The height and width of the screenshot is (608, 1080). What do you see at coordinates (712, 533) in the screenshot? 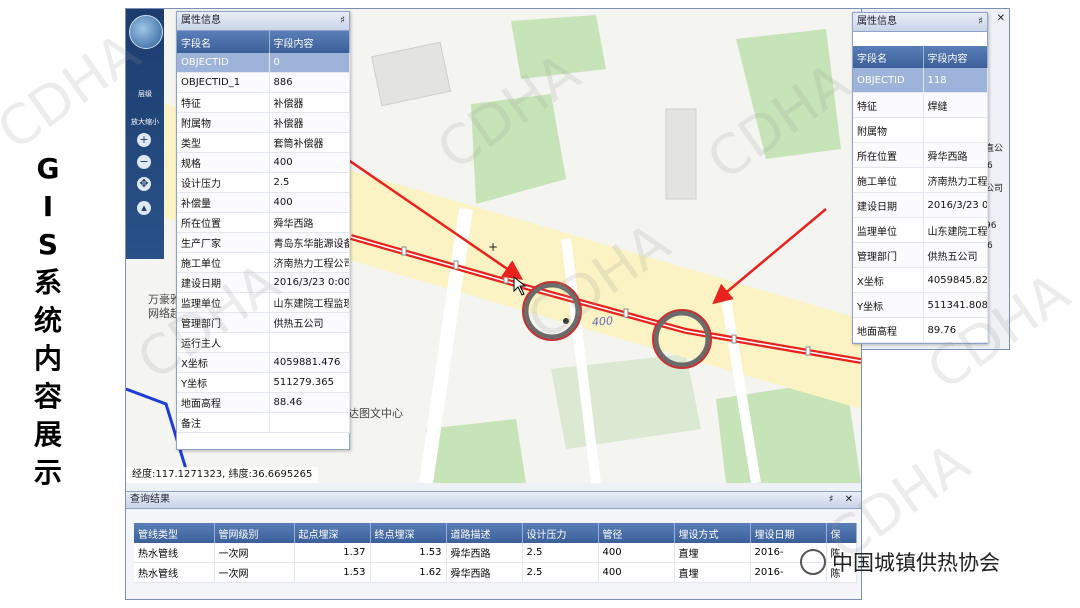
I see `column-header: 埋设方式` at bounding box center [712, 533].